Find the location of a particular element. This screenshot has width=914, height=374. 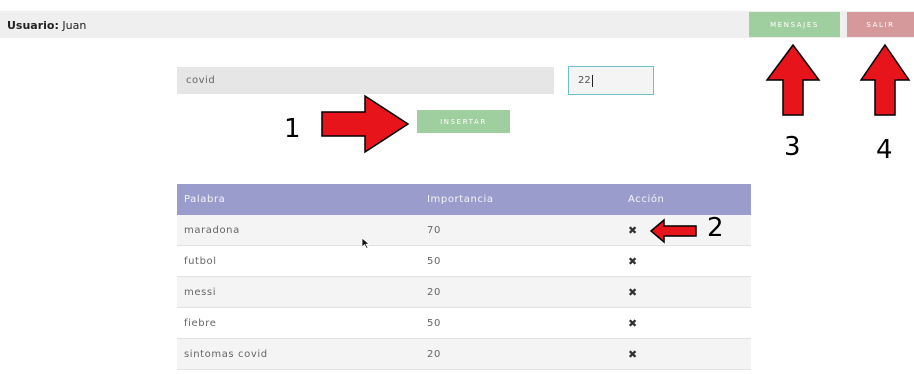

importance-input-value: 22 is located at coordinates (584, 80).